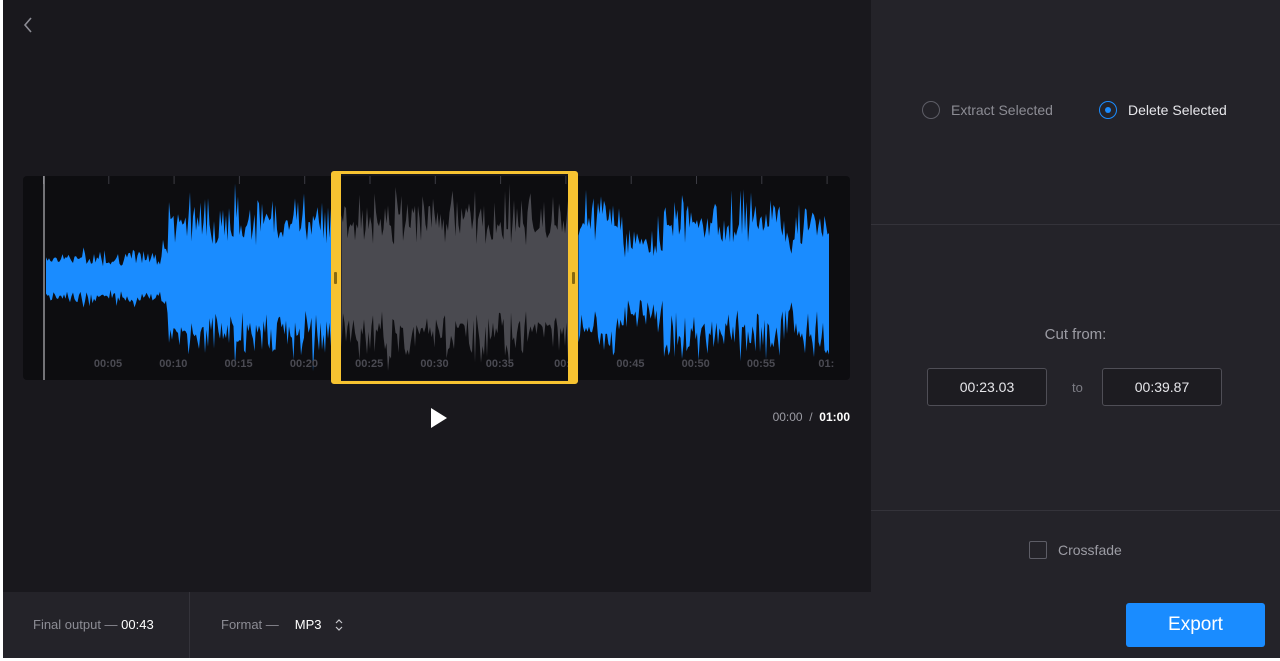 The width and height of the screenshot is (1280, 661). Describe the element at coordinates (826, 364) in the screenshot. I see `timeline-tick-label: 01:` at that location.